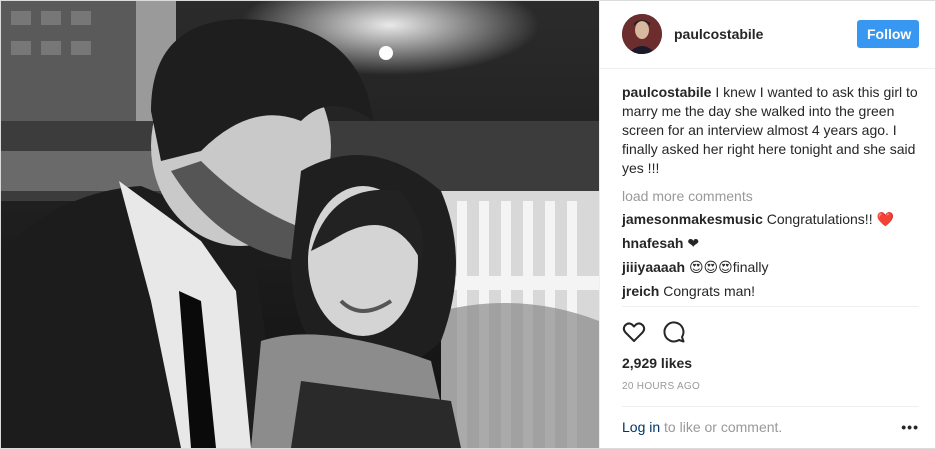 The image size is (936, 449). What do you see at coordinates (770, 196) in the screenshot?
I see `load-more-comments-link: load more comments` at bounding box center [770, 196].